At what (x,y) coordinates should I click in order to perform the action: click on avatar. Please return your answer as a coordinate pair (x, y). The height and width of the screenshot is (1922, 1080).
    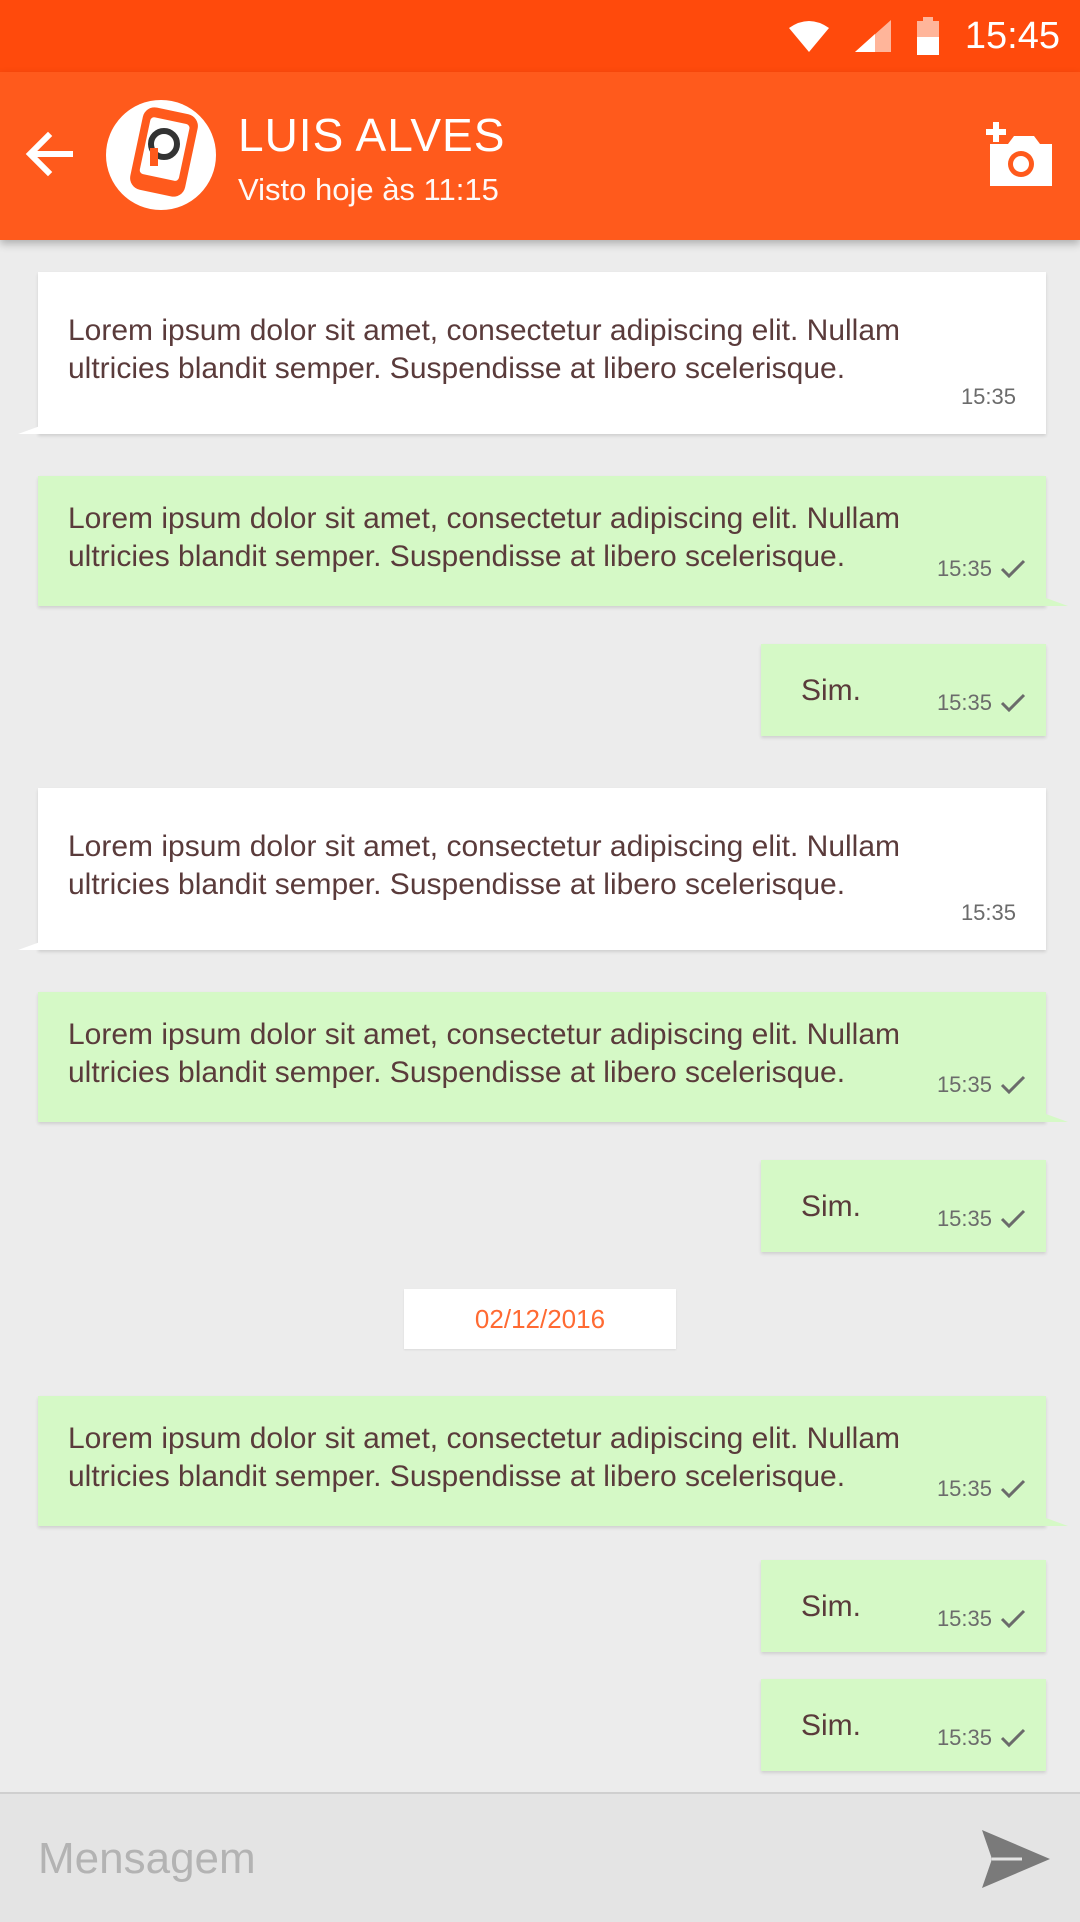
    Looking at the image, I should click on (161, 155).